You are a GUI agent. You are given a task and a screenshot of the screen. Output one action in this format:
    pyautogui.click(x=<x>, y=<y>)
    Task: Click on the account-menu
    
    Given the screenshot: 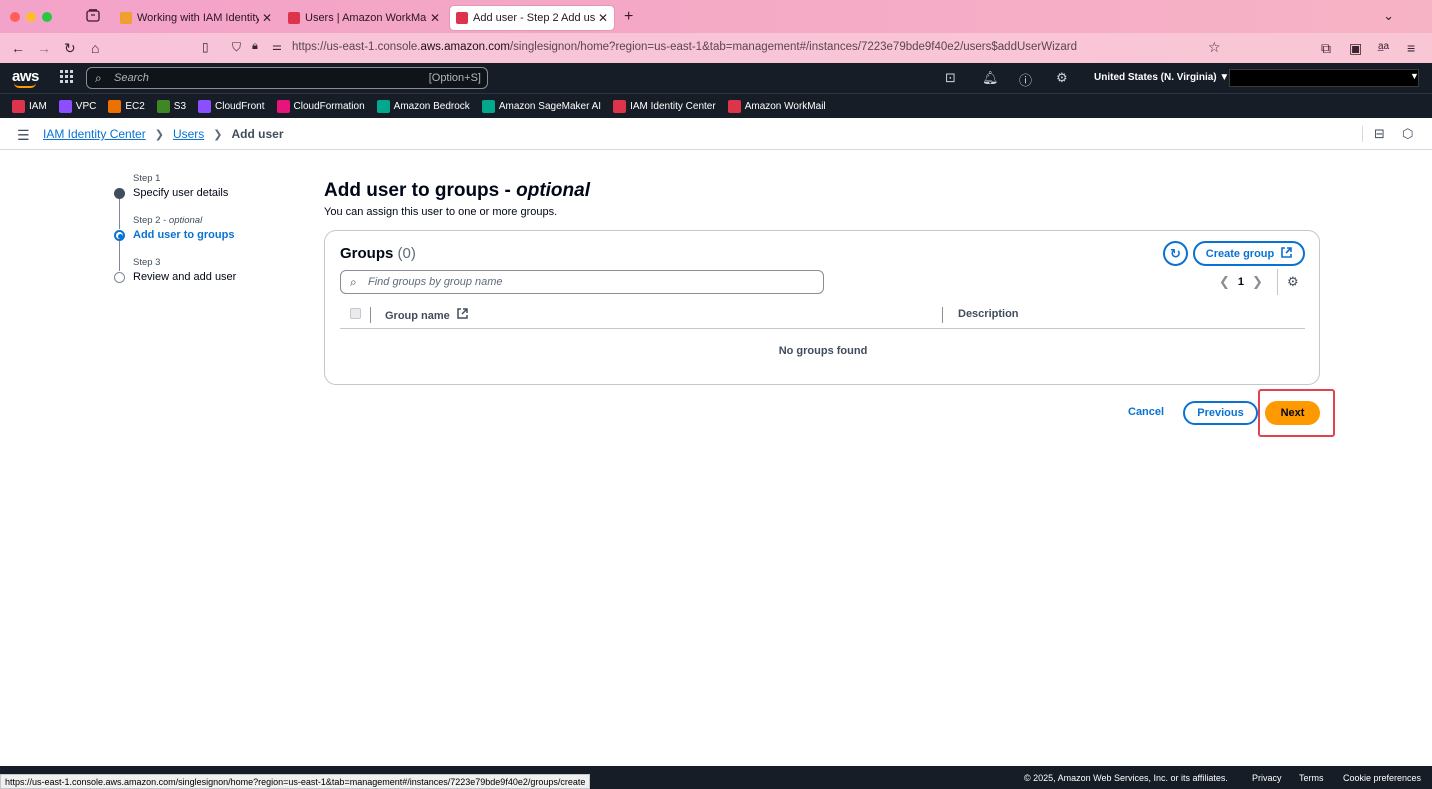 What is the action you would take?
    pyautogui.click(x=1324, y=78)
    